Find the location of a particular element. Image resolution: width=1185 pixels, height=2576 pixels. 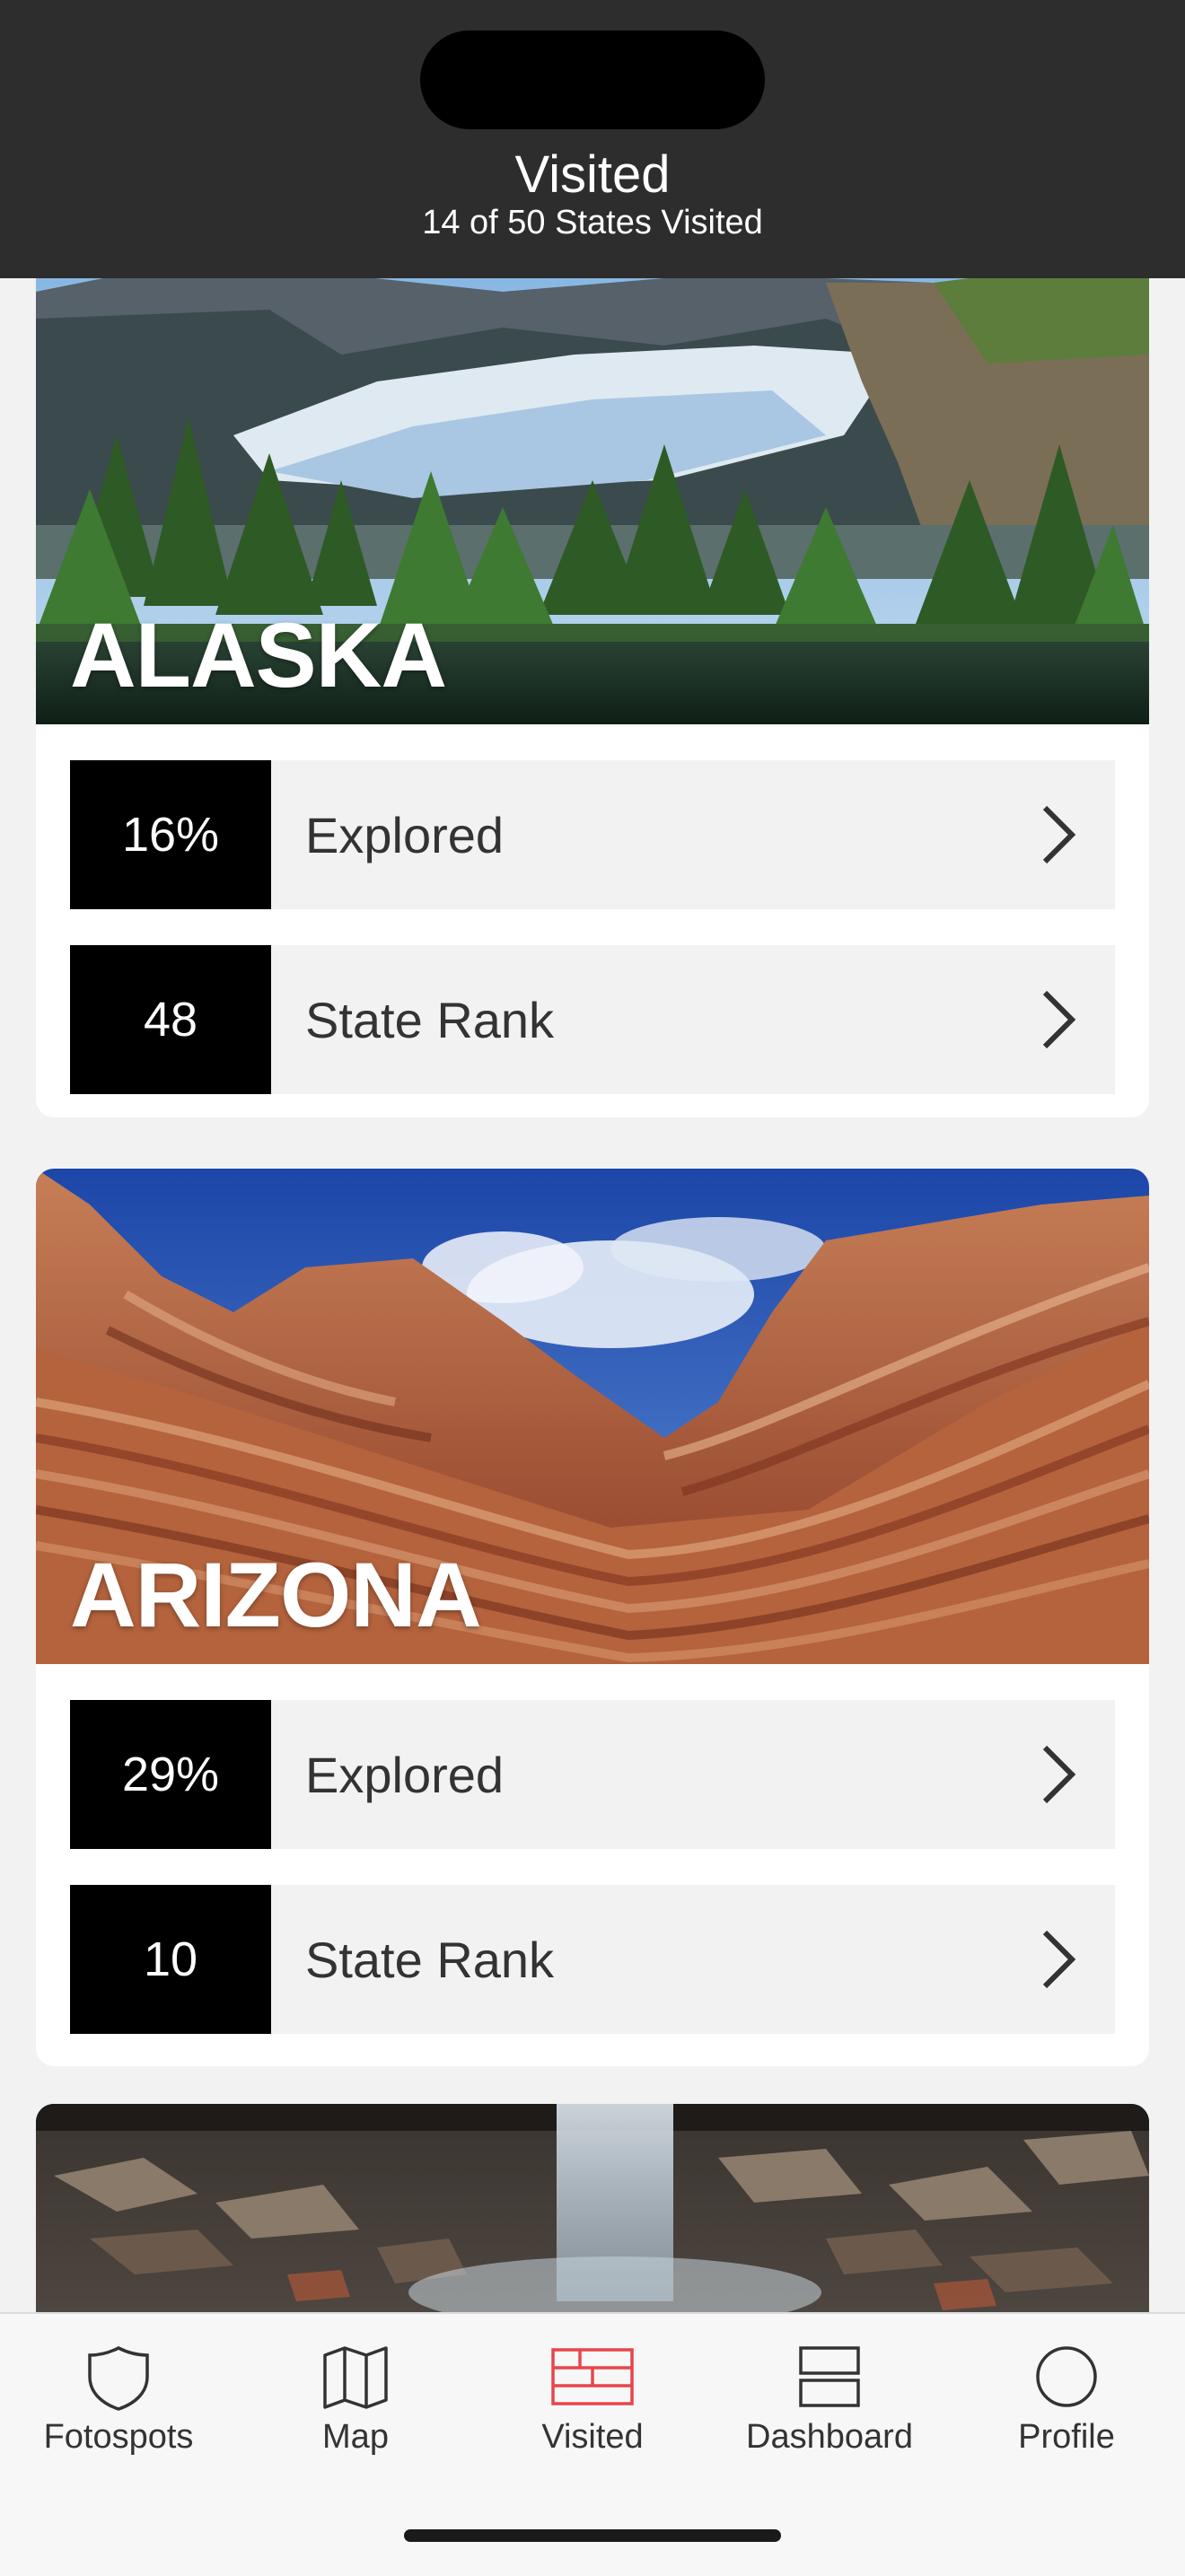

tab-label: Visited is located at coordinates (592, 2437).